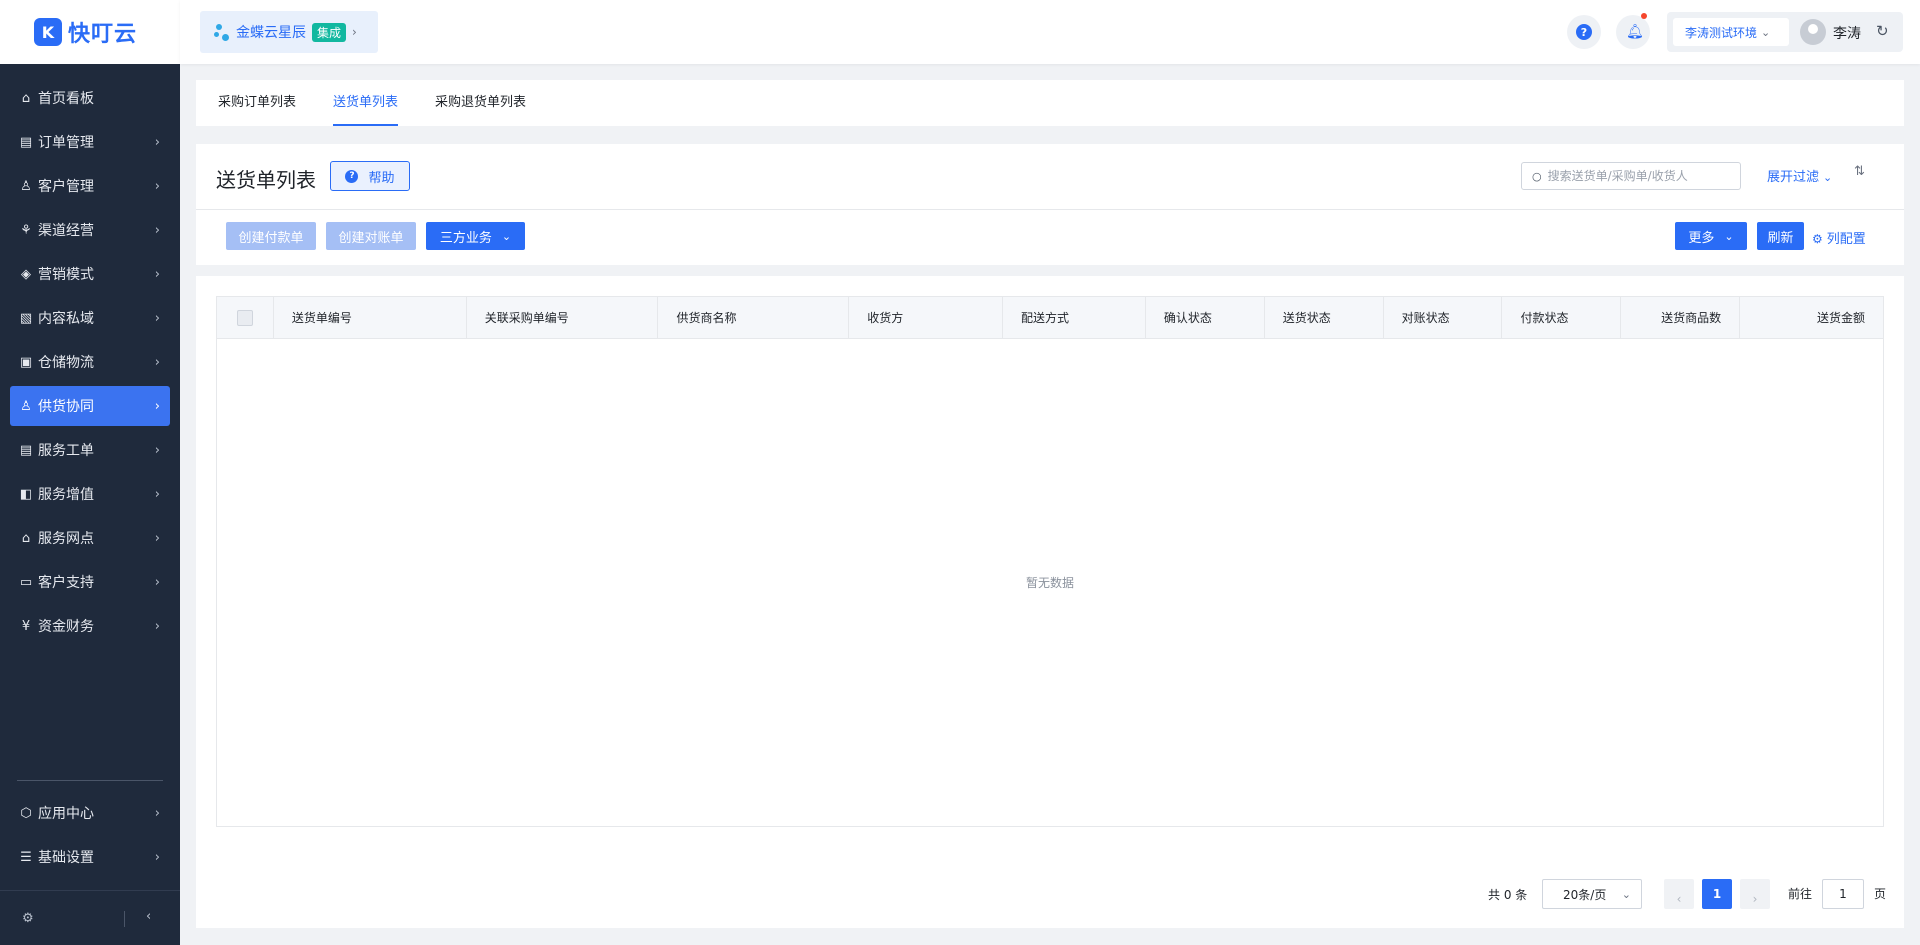 This screenshot has height=945, width=1920. What do you see at coordinates (1679, 894) in the screenshot?
I see `prev-page-button: ‹` at bounding box center [1679, 894].